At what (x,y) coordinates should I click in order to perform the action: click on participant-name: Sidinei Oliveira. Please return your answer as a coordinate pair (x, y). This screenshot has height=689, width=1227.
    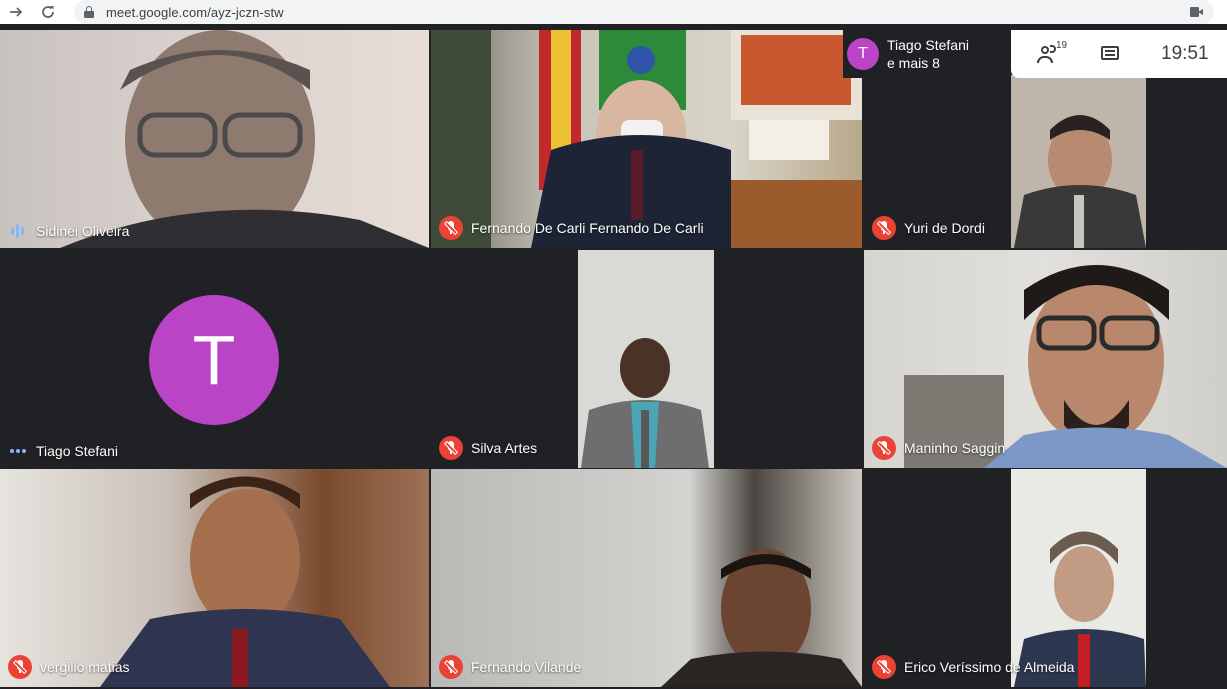
    Looking at the image, I should click on (83, 231).